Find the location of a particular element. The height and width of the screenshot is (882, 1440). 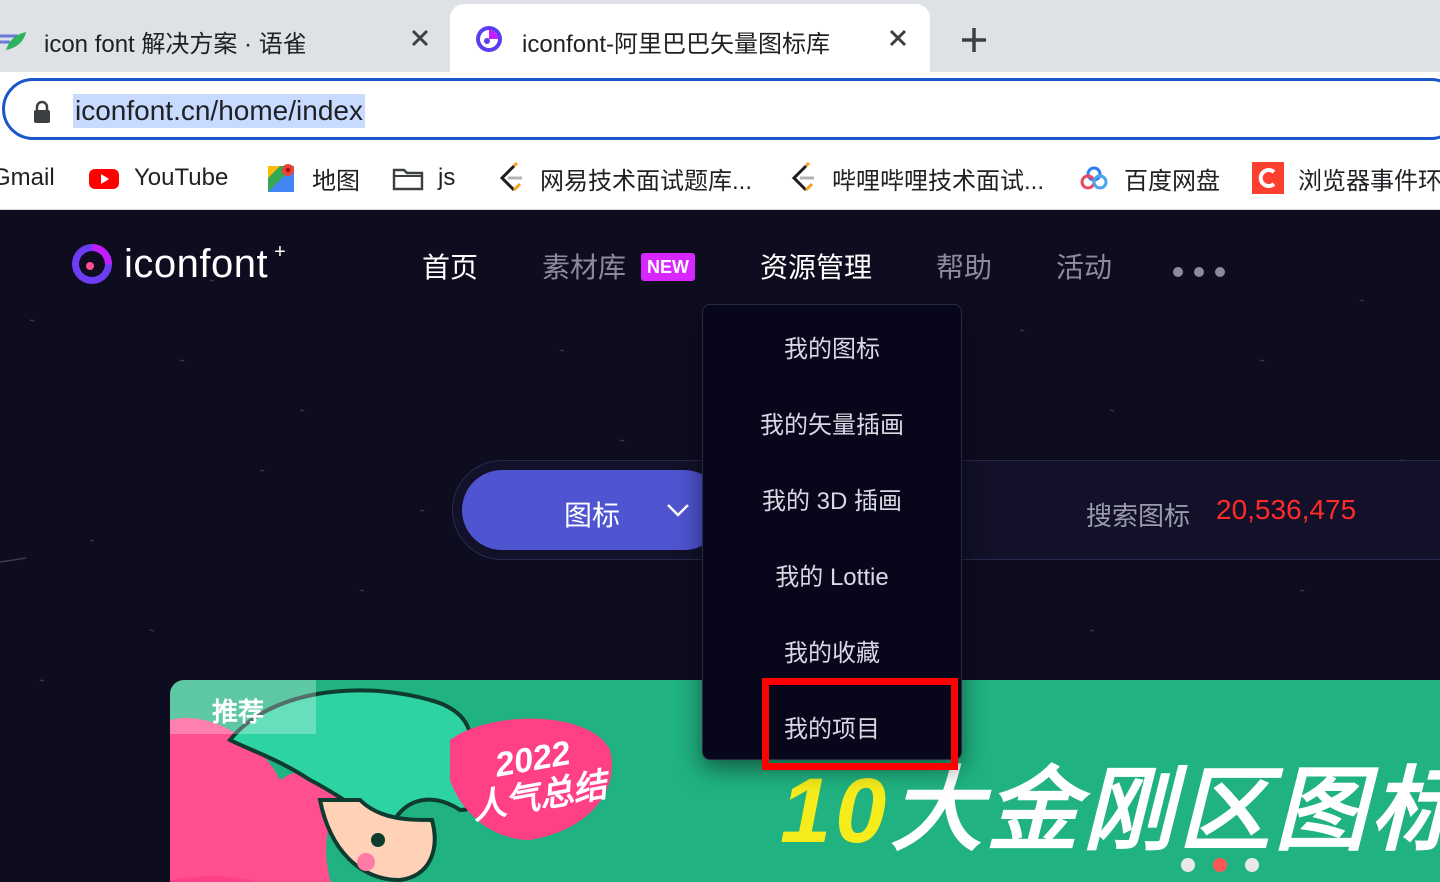

bookmark-label: js is located at coordinates (447, 177).